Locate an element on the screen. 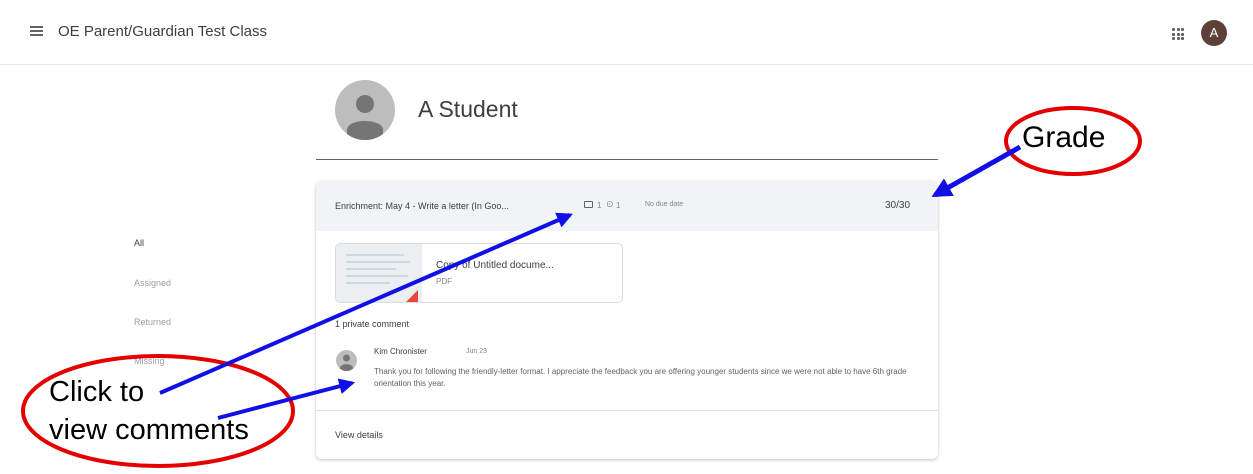 The image size is (1253, 474). comment-count: 1 is located at coordinates (599, 205).